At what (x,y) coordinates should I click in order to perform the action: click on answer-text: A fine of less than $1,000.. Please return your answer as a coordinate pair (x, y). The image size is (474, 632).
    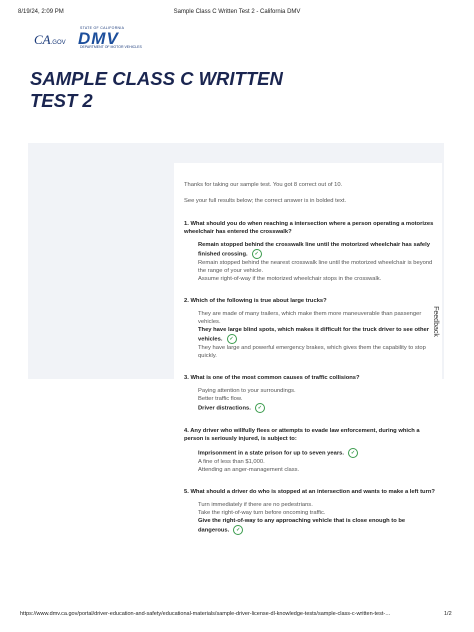
    Looking at the image, I should click on (231, 462).